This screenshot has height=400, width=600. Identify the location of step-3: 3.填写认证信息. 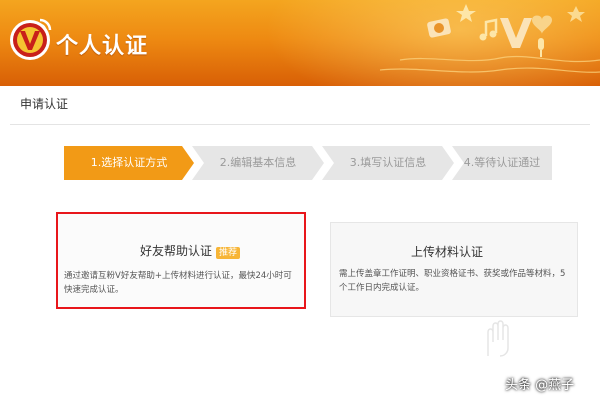
(388, 163).